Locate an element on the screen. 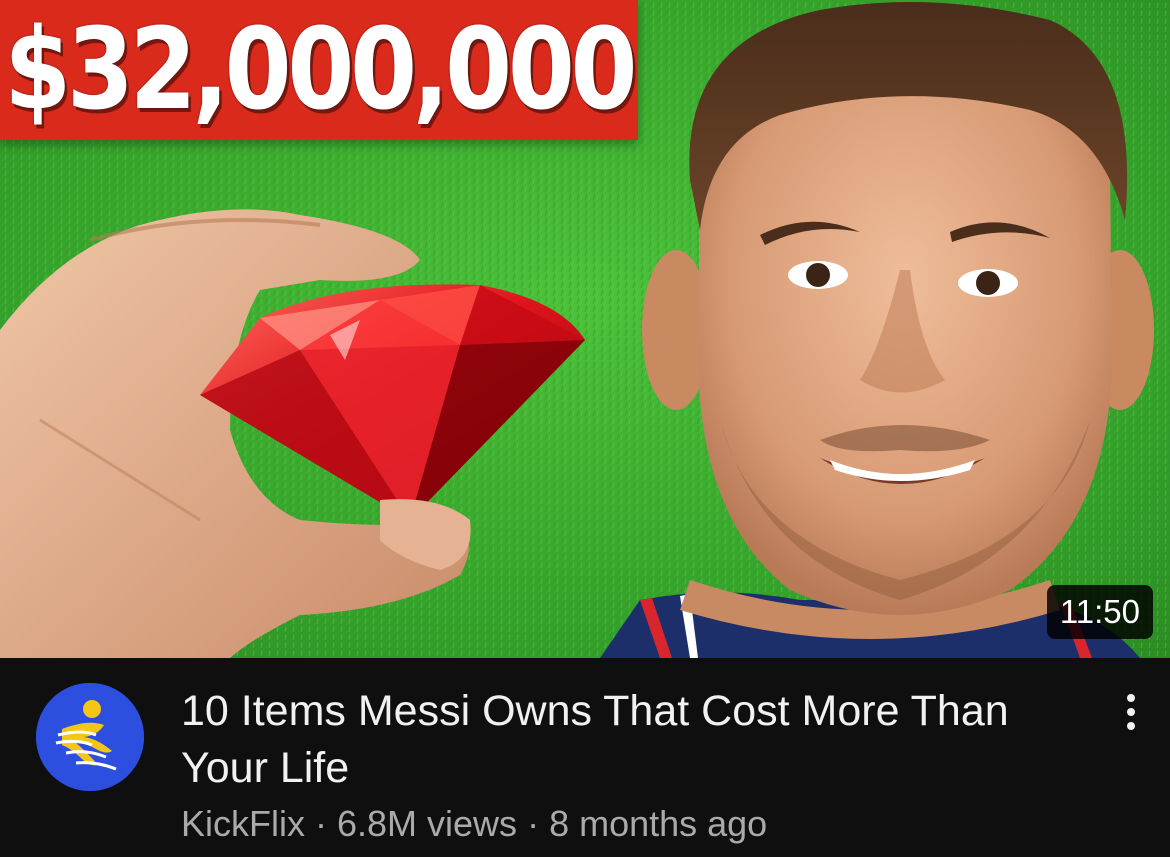 The image size is (1170, 857). more-options-button is located at coordinates (1131, 712).